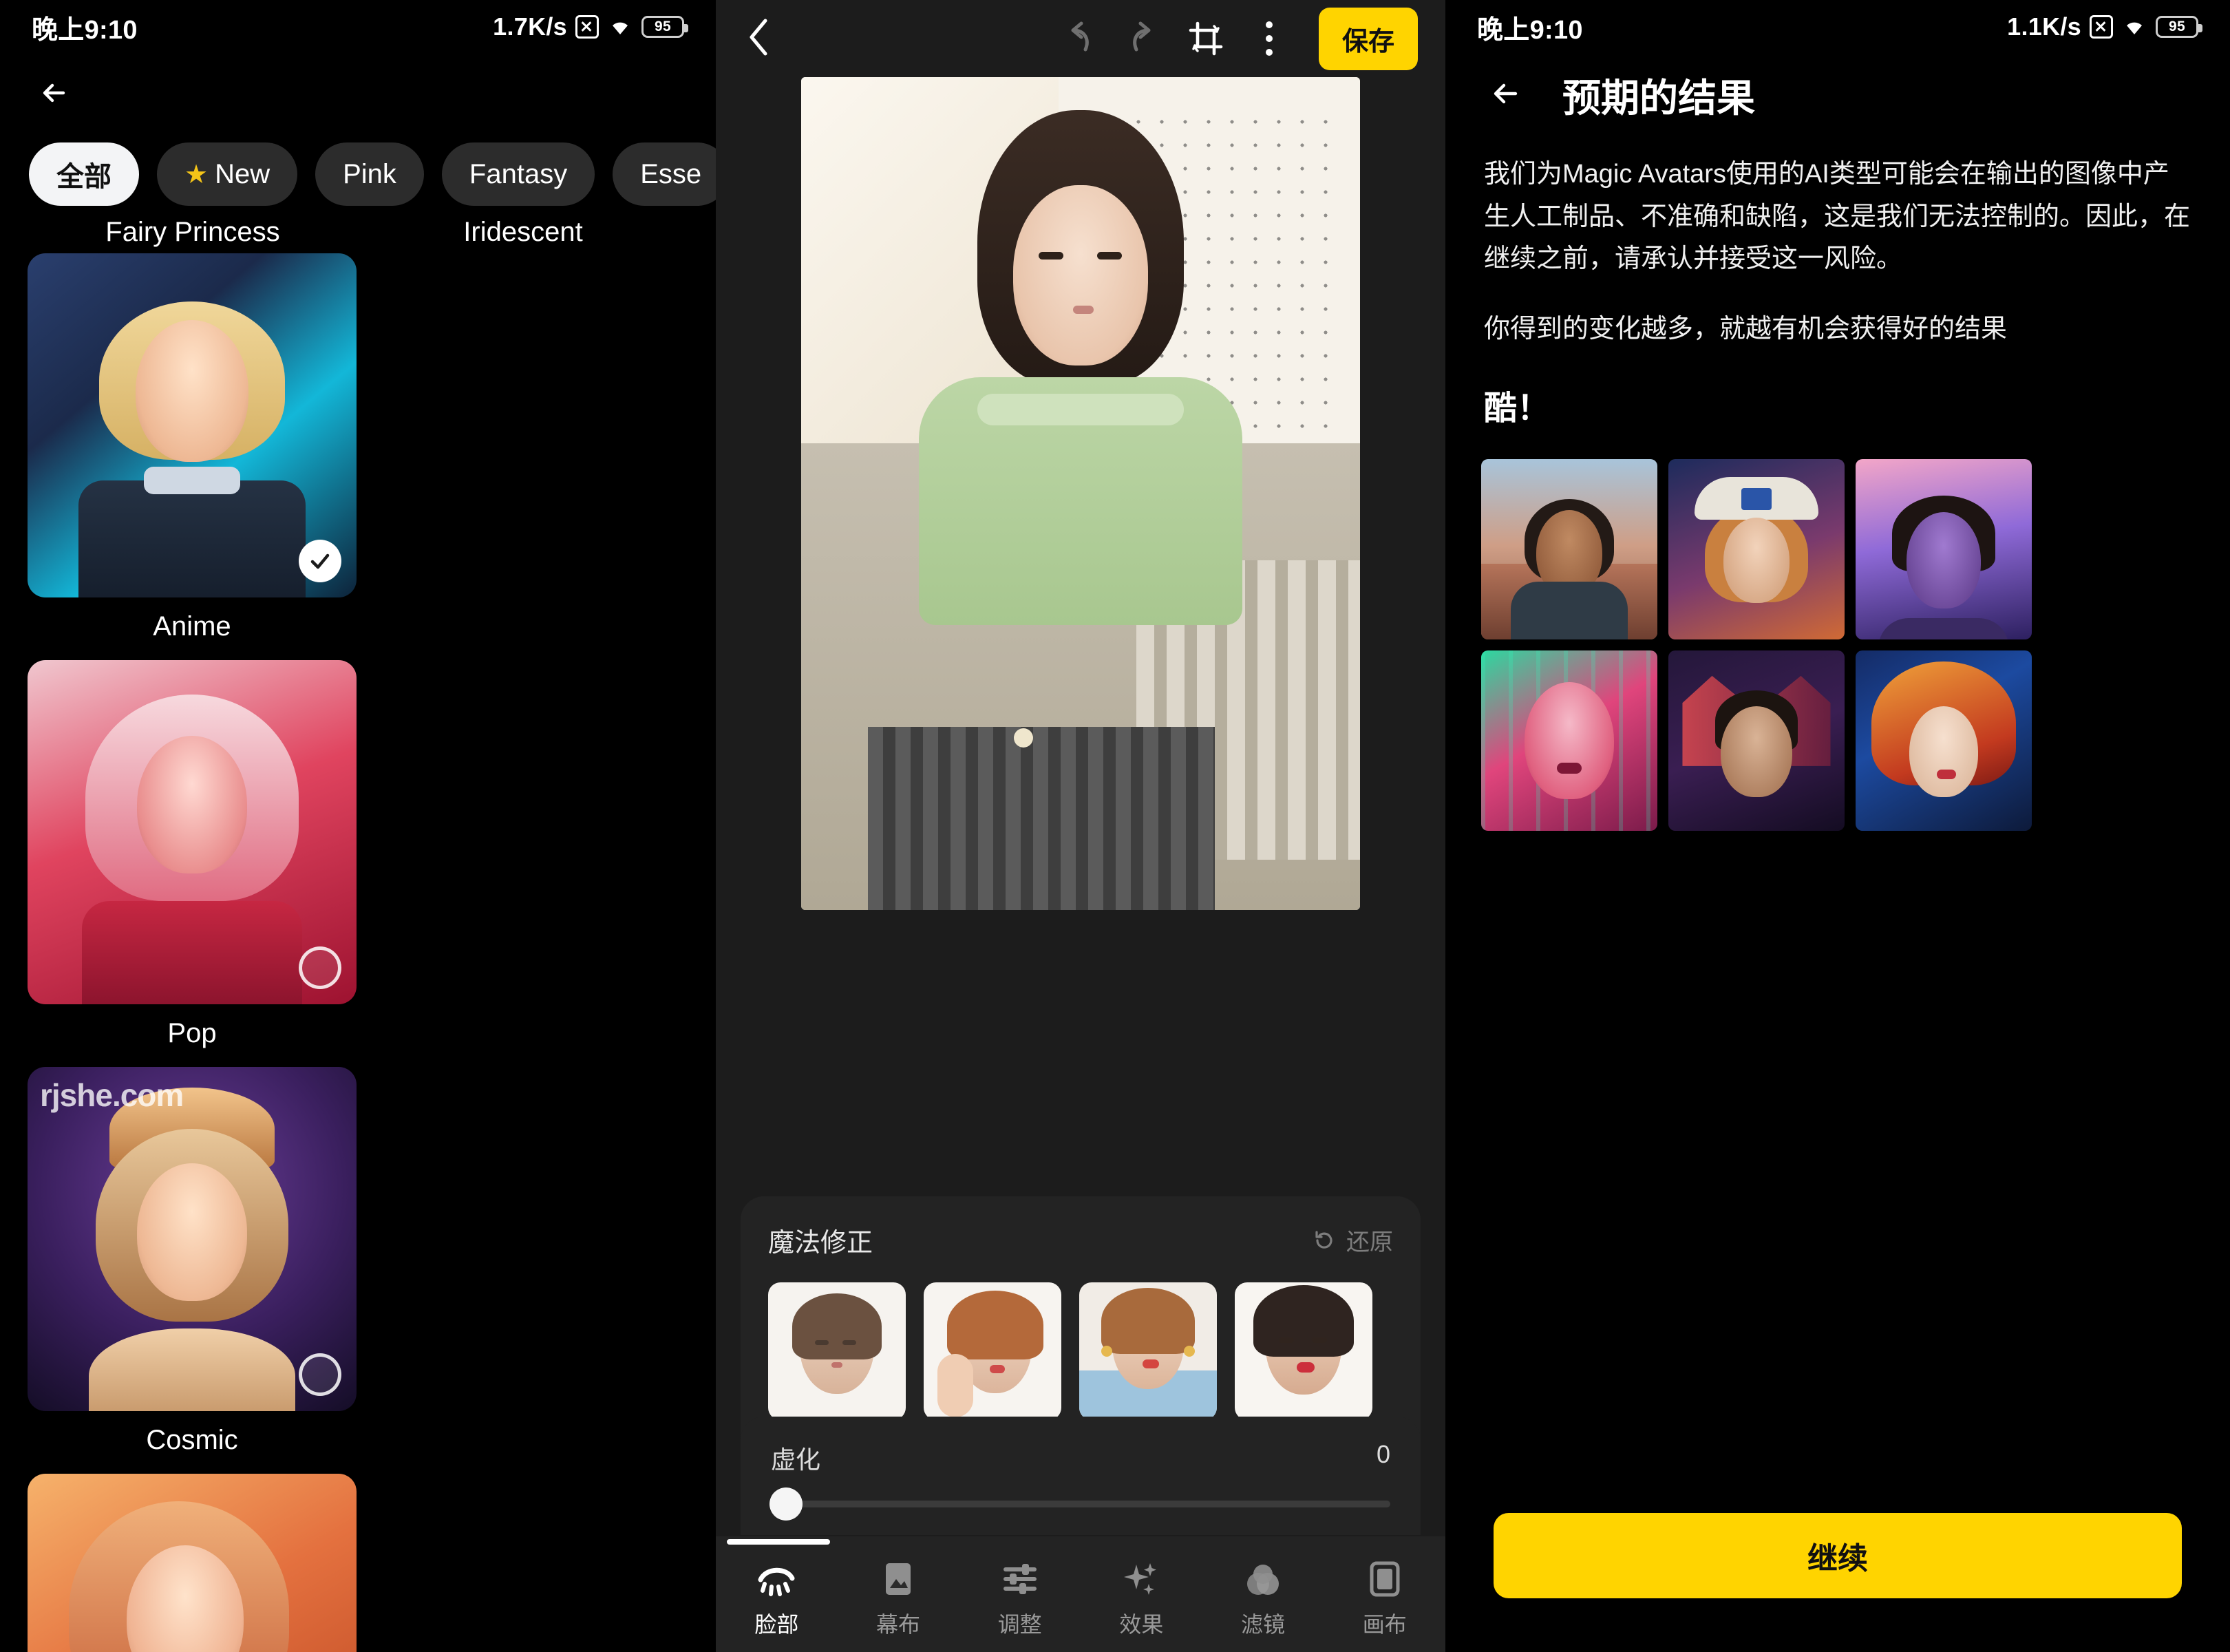 This screenshot has height=1652, width=2230. I want to click on save-button: 保存, so click(1368, 39).